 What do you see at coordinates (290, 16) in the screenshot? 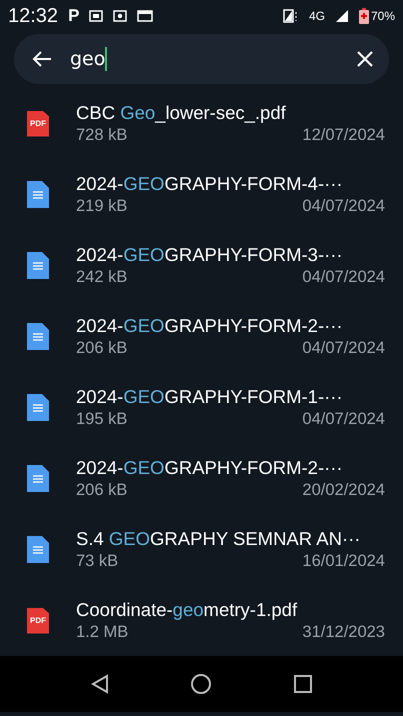
I see `vibrate-icon` at bounding box center [290, 16].